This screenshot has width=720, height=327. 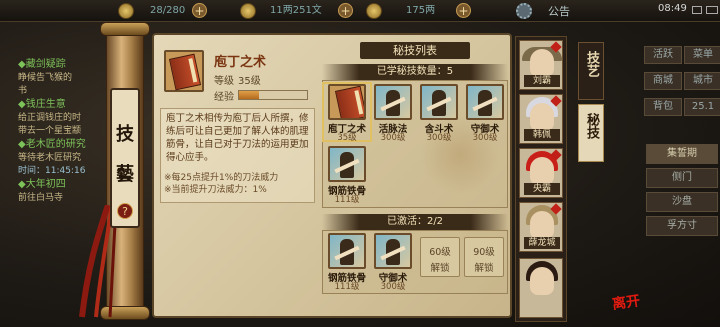 I want to click on menu-activity: 活跃, so click(x=663, y=55).